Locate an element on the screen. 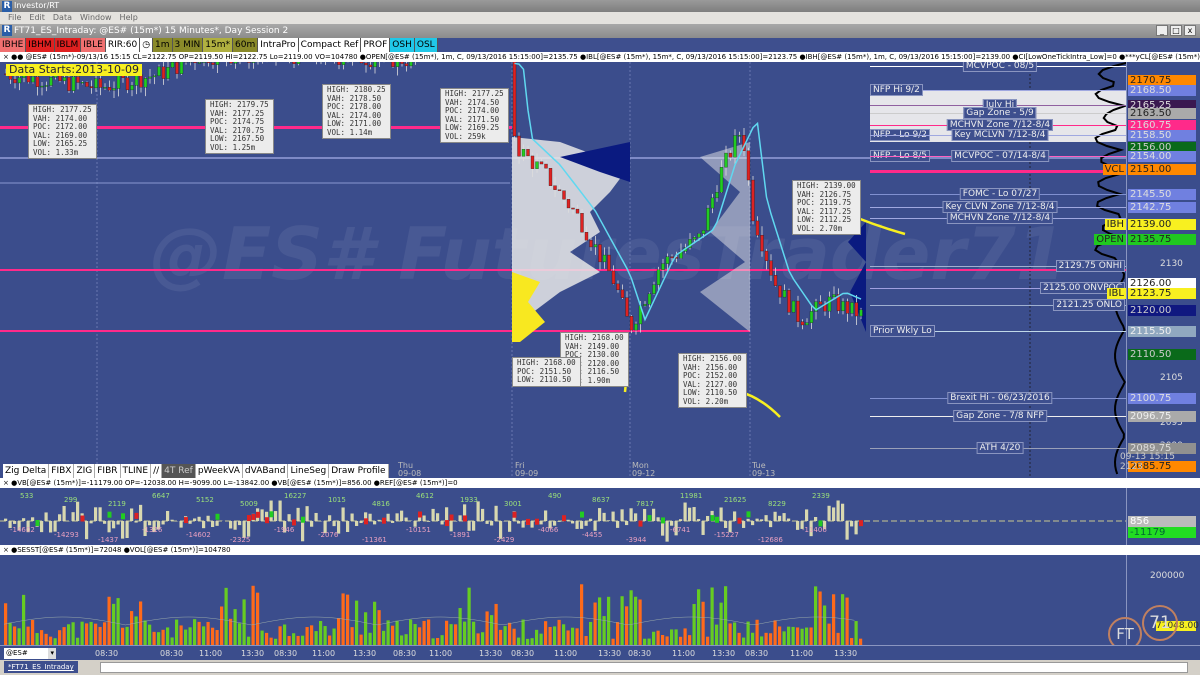 This screenshot has width=1200, height=675. menu-file: File is located at coordinates (14, 17).